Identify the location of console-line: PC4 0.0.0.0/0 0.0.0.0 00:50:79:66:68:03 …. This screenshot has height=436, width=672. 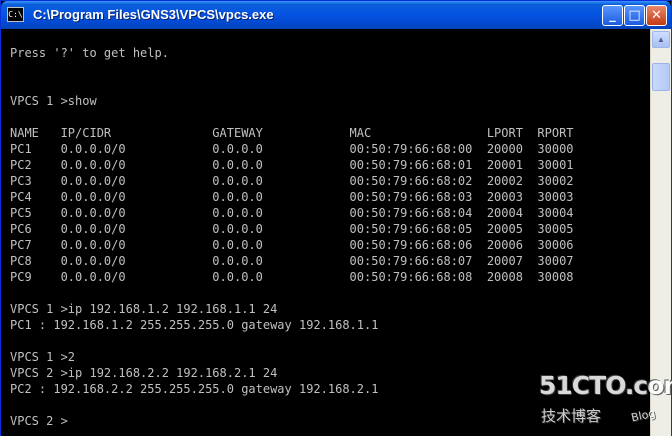
(292, 197).